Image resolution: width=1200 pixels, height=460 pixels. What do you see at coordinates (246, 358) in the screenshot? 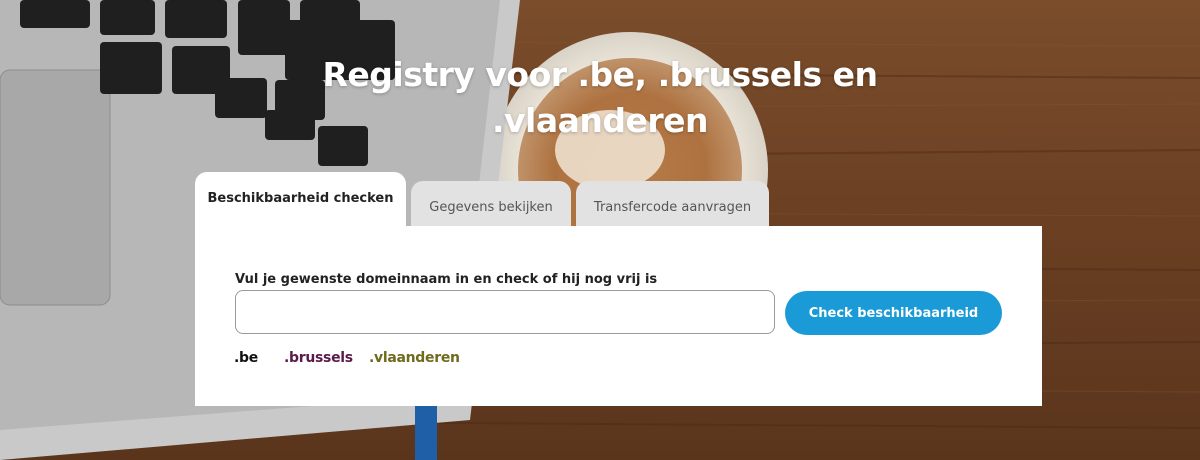
I see `extension-be: .be` at bounding box center [246, 358].